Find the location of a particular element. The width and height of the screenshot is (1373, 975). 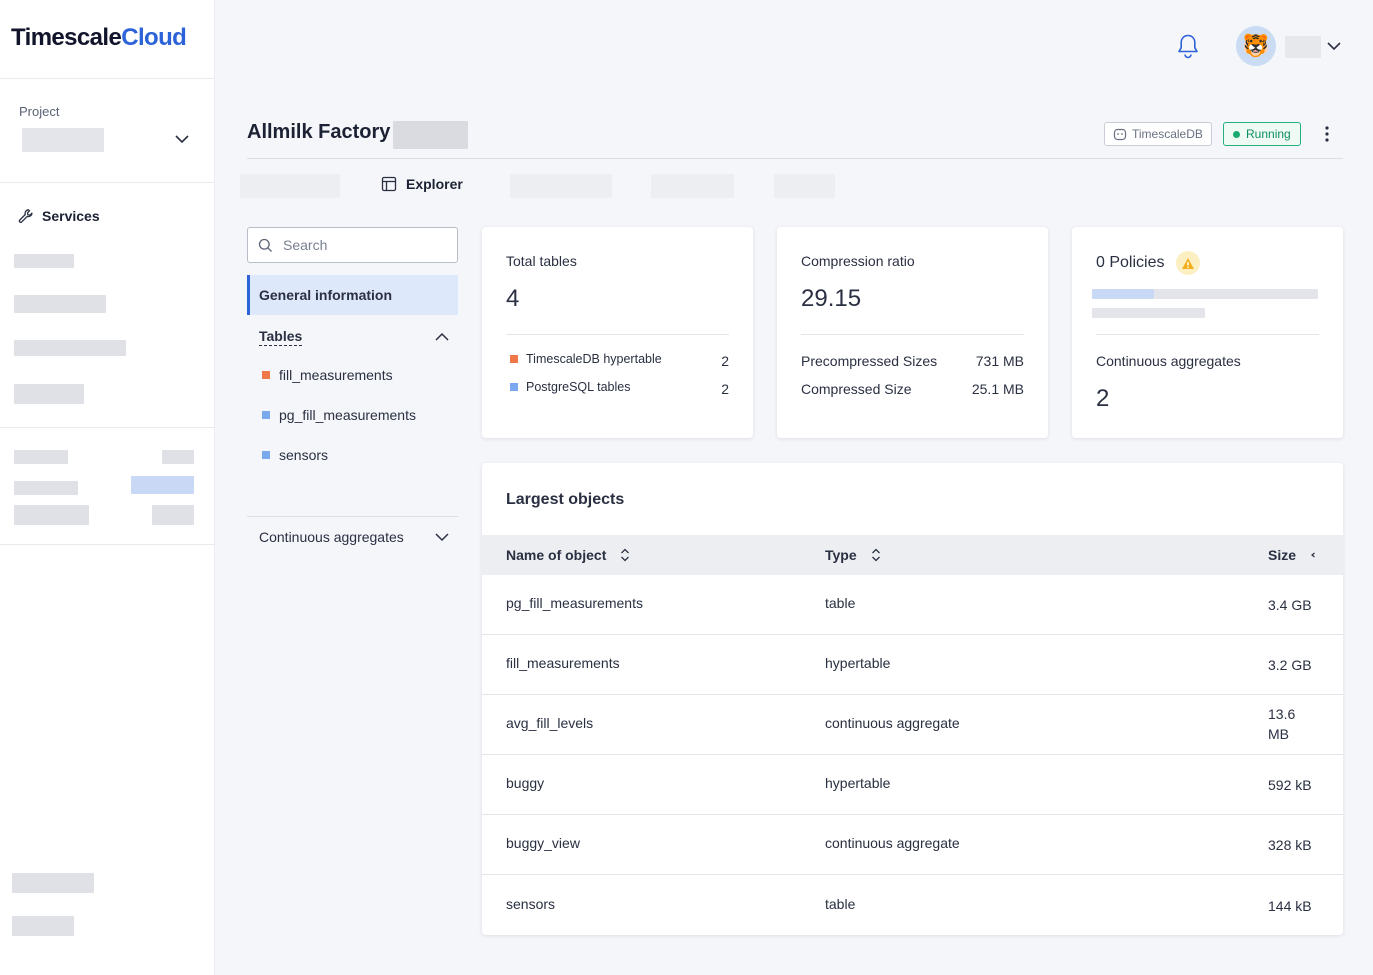

legend-item: TimescaleDB hypertable is located at coordinates (586, 359).